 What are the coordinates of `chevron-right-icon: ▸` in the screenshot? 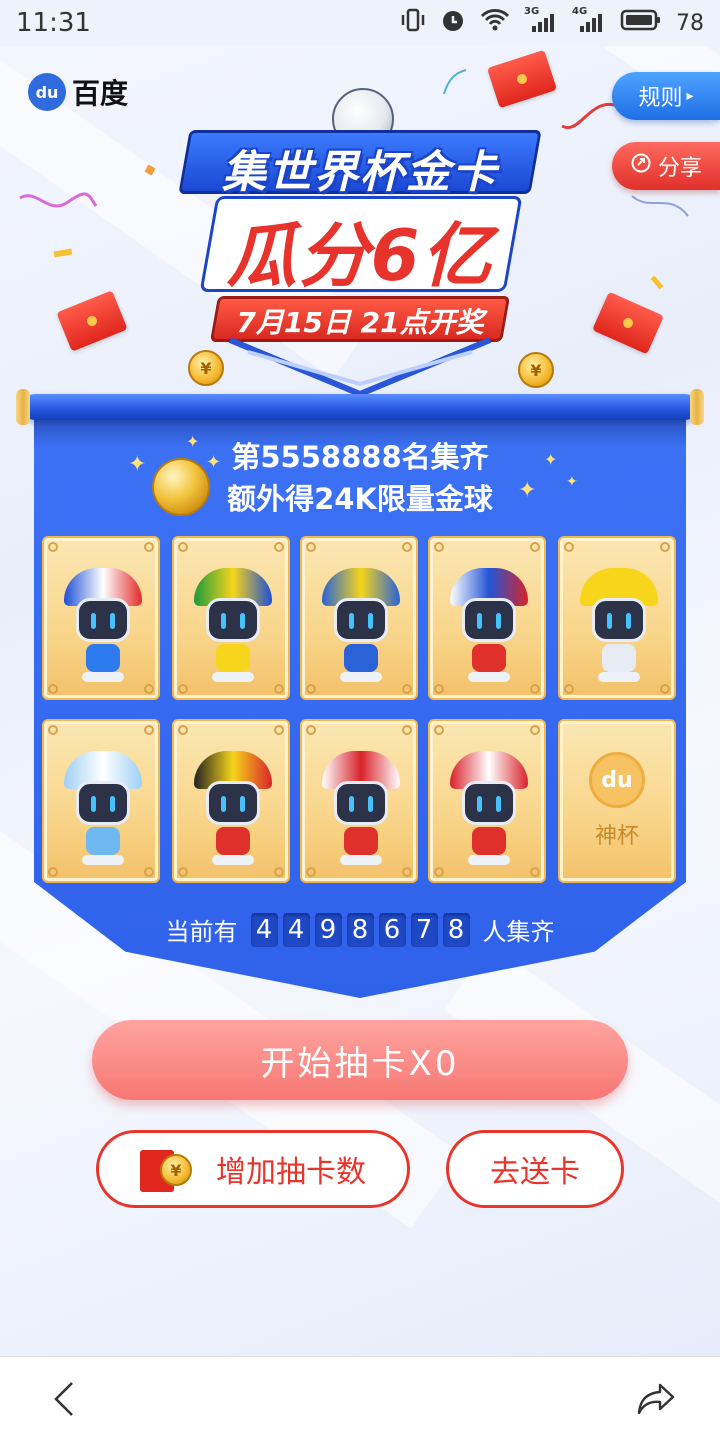 It's located at (690, 96).